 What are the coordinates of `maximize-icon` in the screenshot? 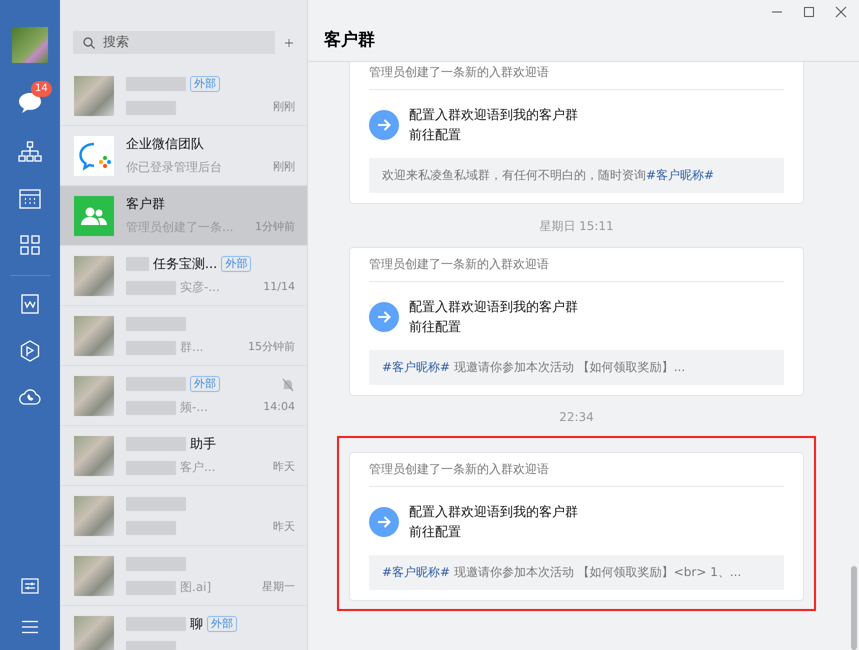 It's located at (809, 12).